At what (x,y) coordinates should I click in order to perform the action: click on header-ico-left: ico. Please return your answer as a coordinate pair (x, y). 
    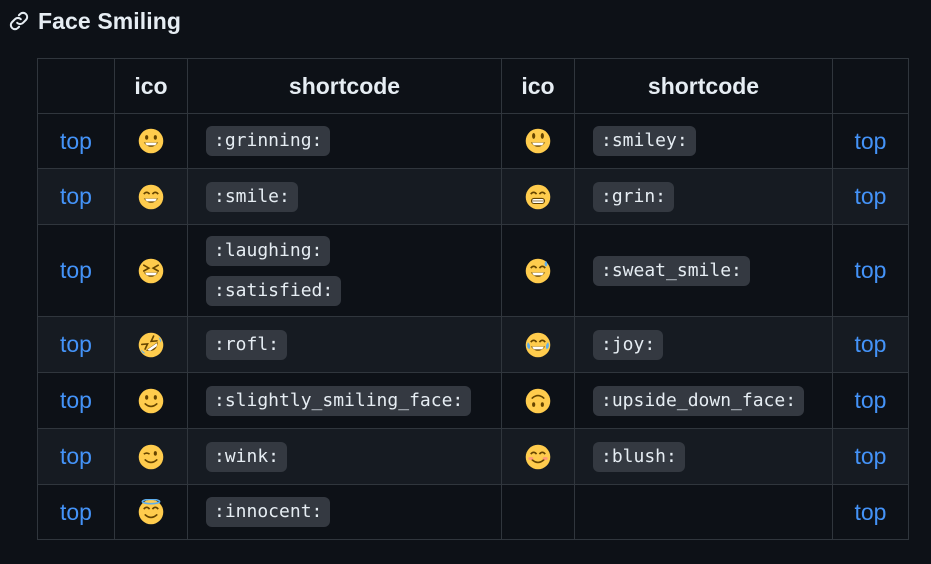
    Looking at the image, I should click on (151, 86).